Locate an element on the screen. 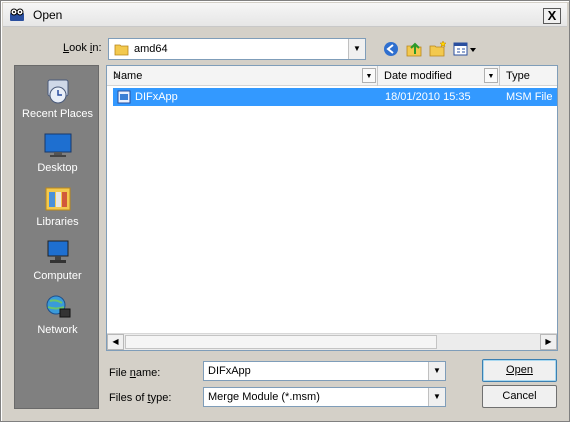 This screenshot has height=422, width=570. network-icon is located at coordinates (58, 306).